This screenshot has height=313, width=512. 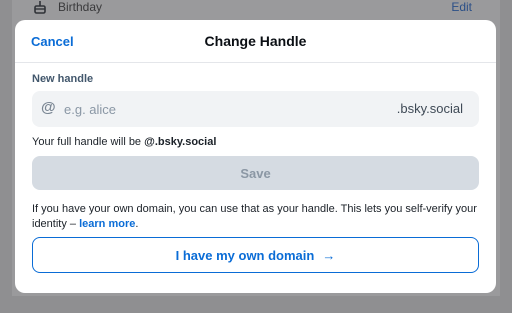 What do you see at coordinates (224, 109) in the screenshot?
I see `handle-input` at bounding box center [224, 109].